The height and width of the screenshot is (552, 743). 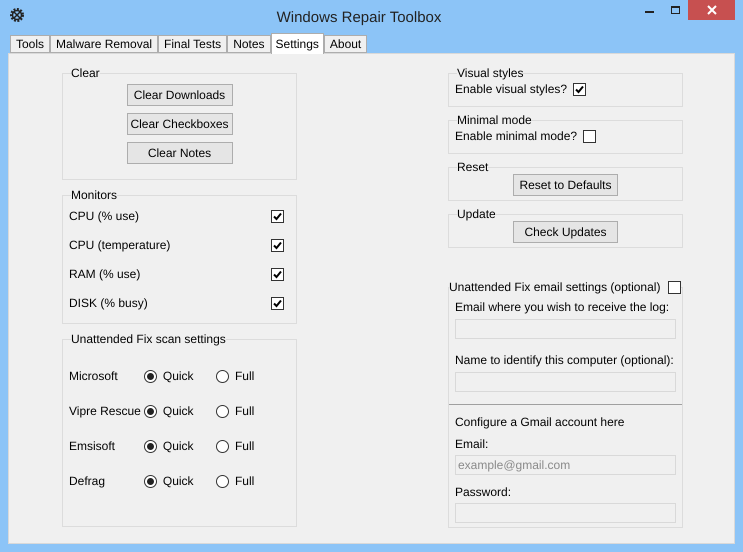 What do you see at coordinates (490, 73) in the screenshot?
I see `group-label: Visual styles` at bounding box center [490, 73].